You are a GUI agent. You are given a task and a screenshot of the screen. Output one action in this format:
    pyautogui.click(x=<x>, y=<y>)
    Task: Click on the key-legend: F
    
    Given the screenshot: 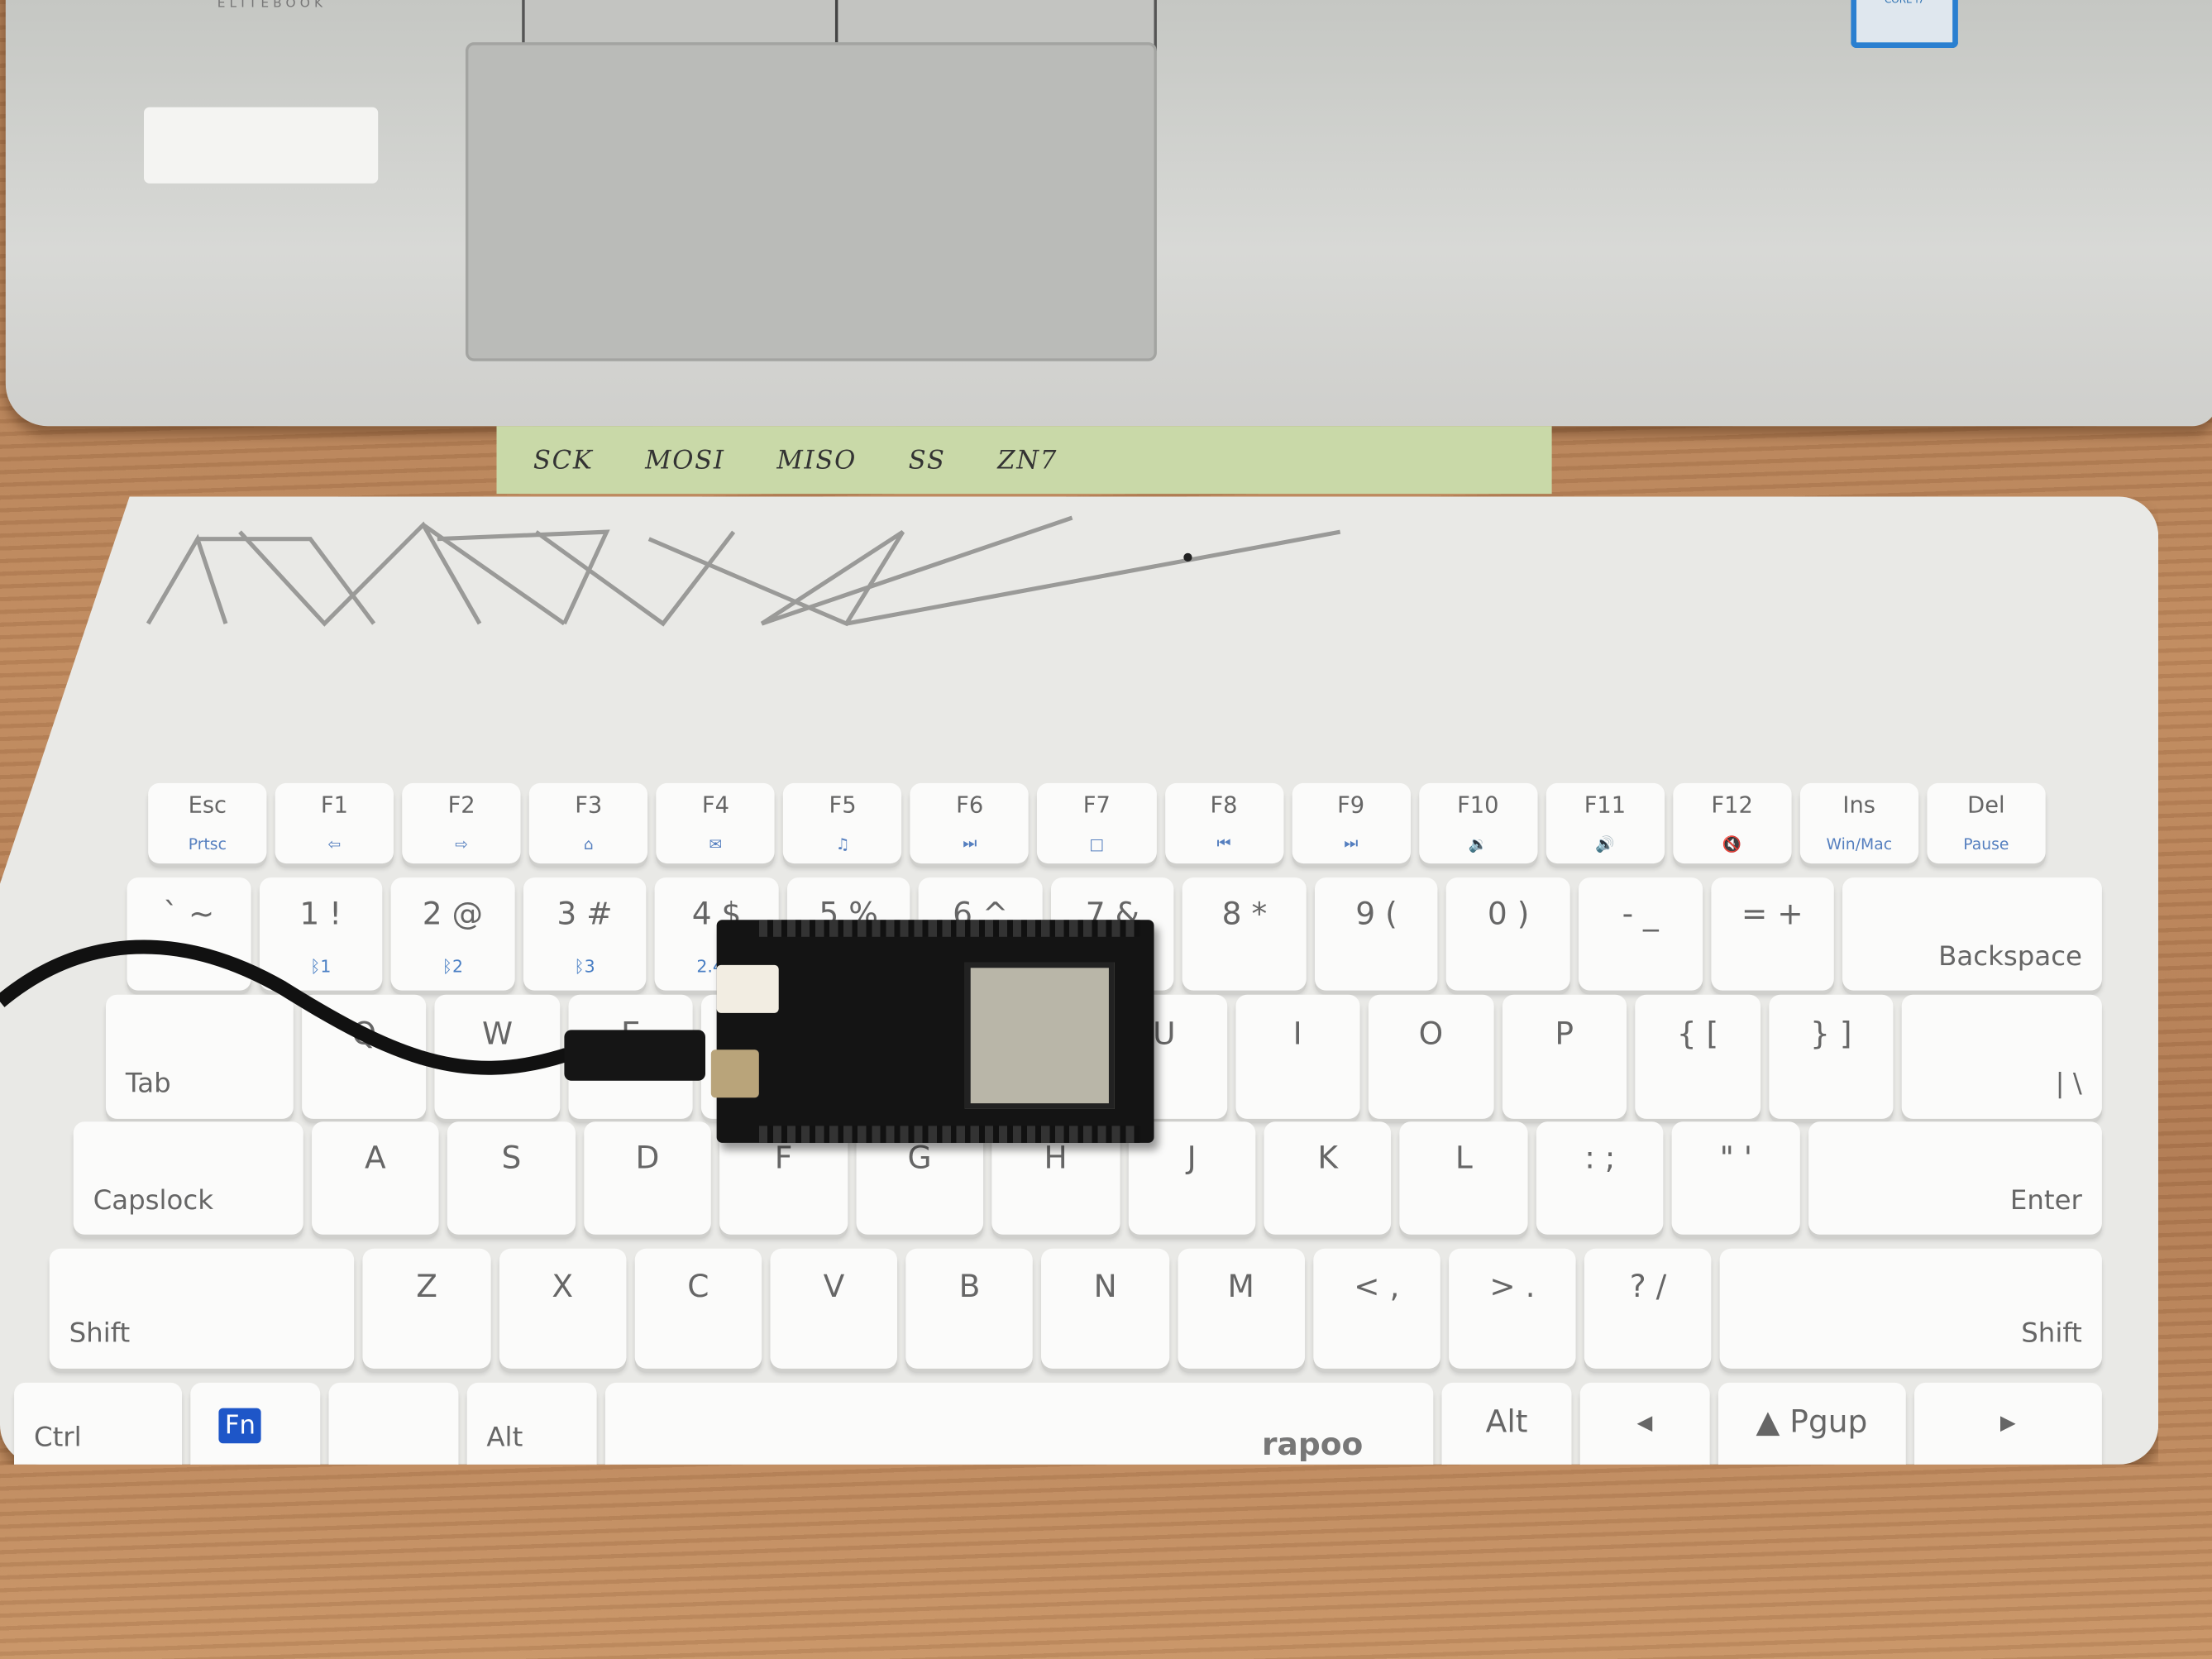 What is the action you would take?
    pyautogui.click(x=783, y=1159)
    